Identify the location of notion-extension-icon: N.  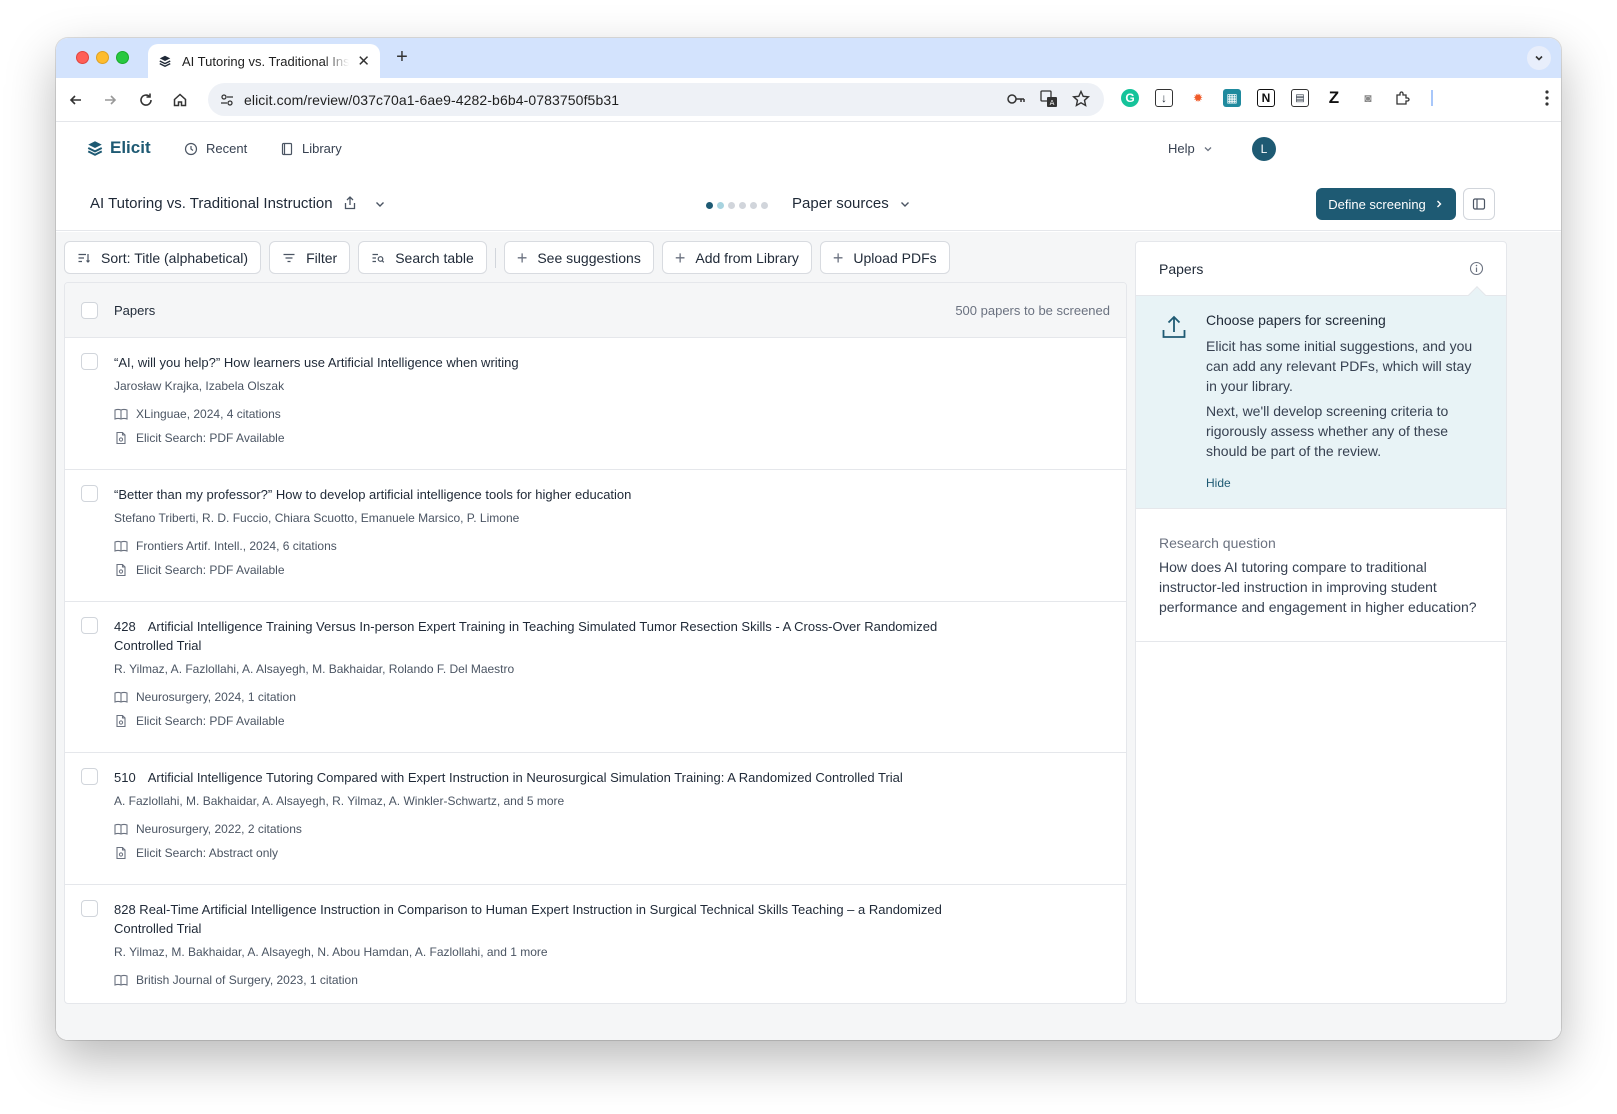
(1266, 98).